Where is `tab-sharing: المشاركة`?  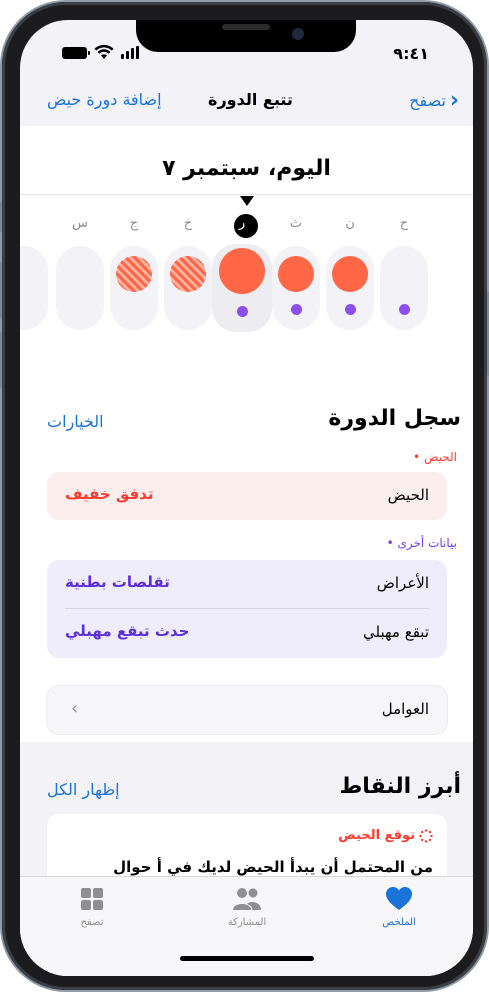
tab-sharing: المشاركة is located at coordinates (247, 906).